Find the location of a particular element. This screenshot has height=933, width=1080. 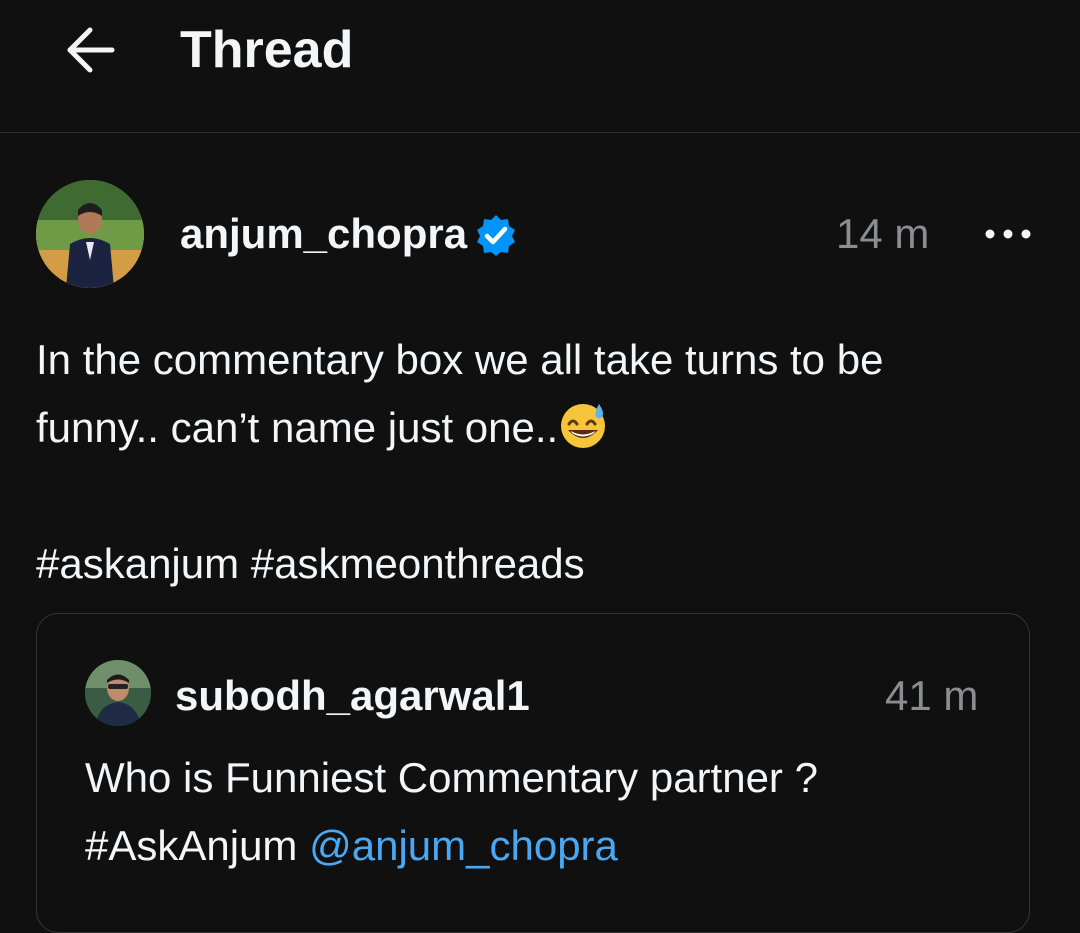

top-bar: Thread is located at coordinates (540, 66).